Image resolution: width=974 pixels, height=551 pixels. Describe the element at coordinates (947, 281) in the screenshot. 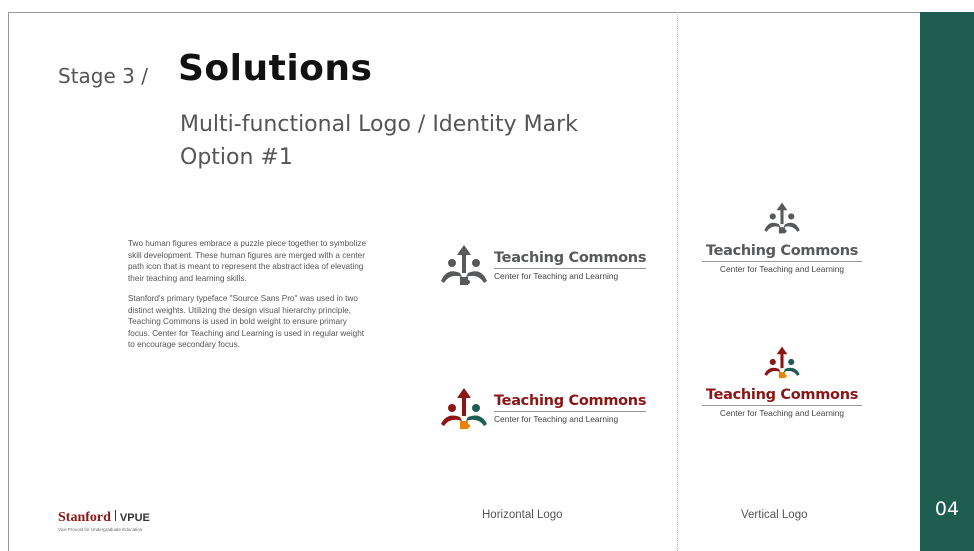

I see `side-accent-bar` at that location.